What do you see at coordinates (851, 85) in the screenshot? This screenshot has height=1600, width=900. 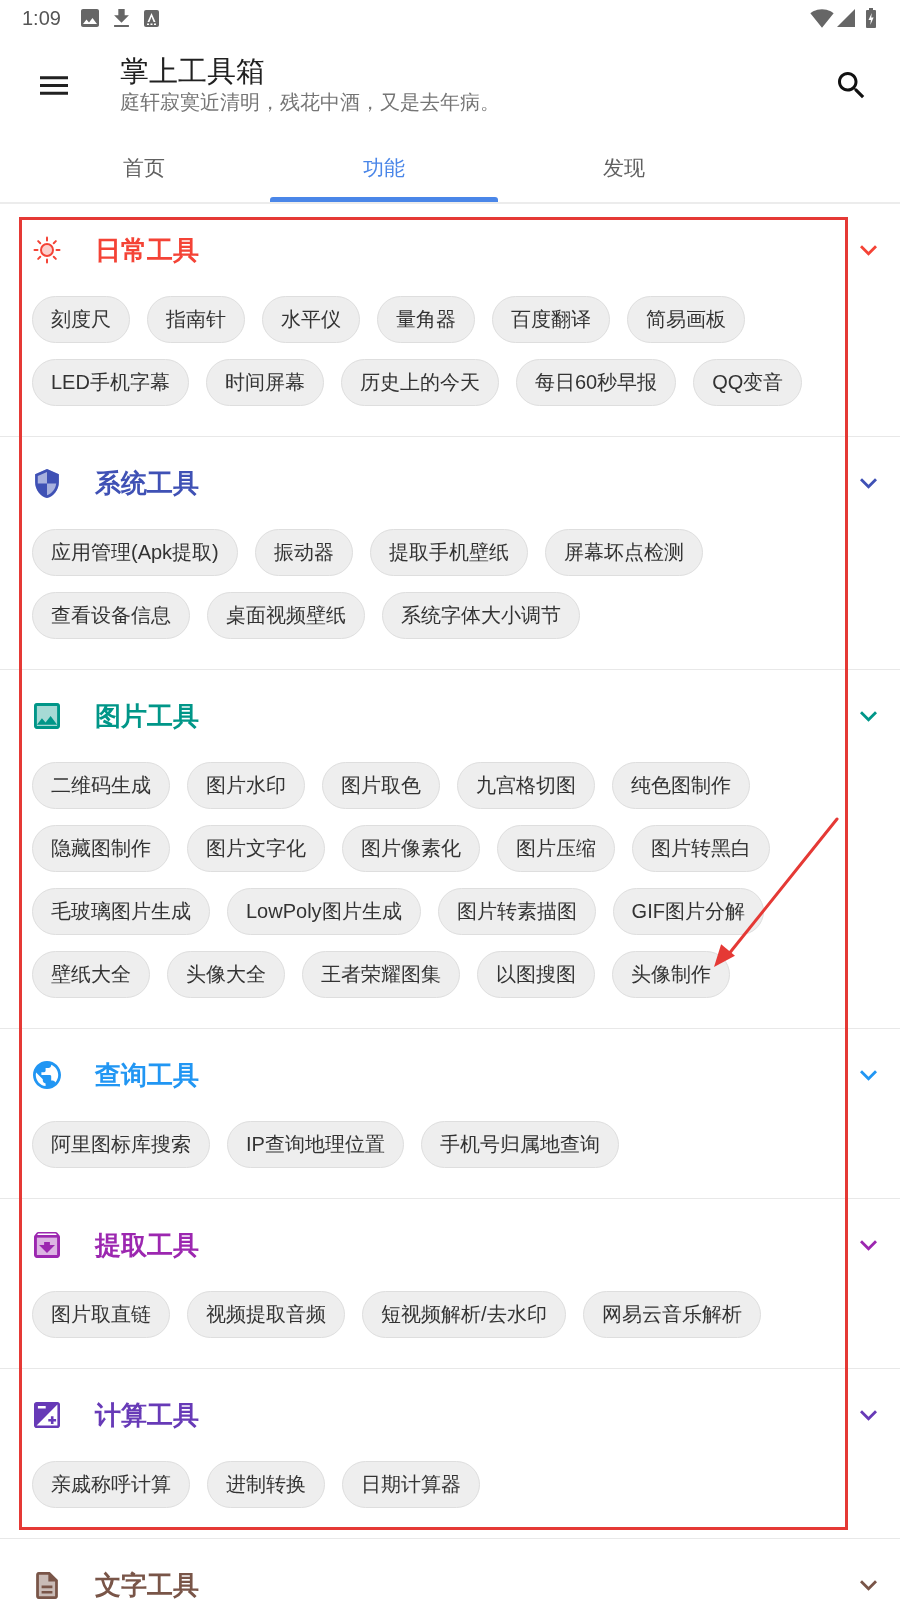 I see `search-icon` at bounding box center [851, 85].